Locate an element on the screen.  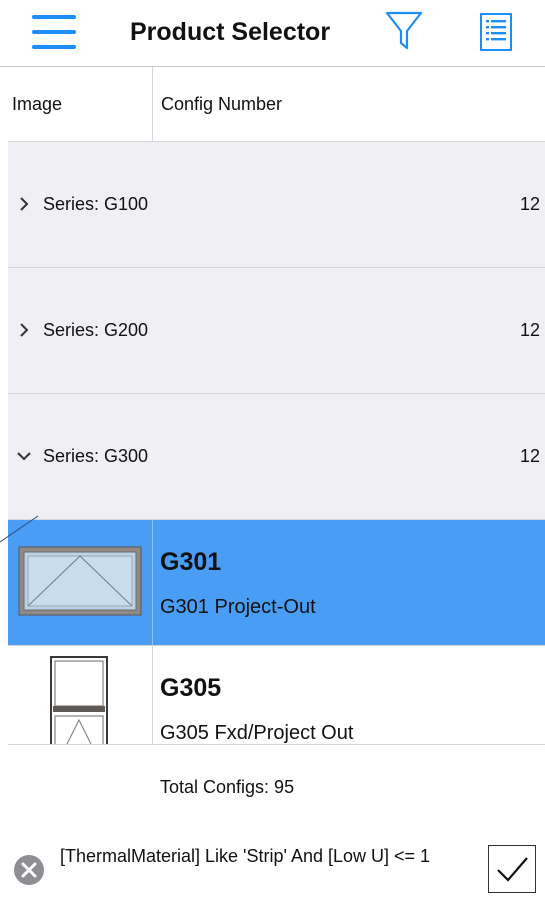
page-title: Product Selector is located at coordinates (230, 32).